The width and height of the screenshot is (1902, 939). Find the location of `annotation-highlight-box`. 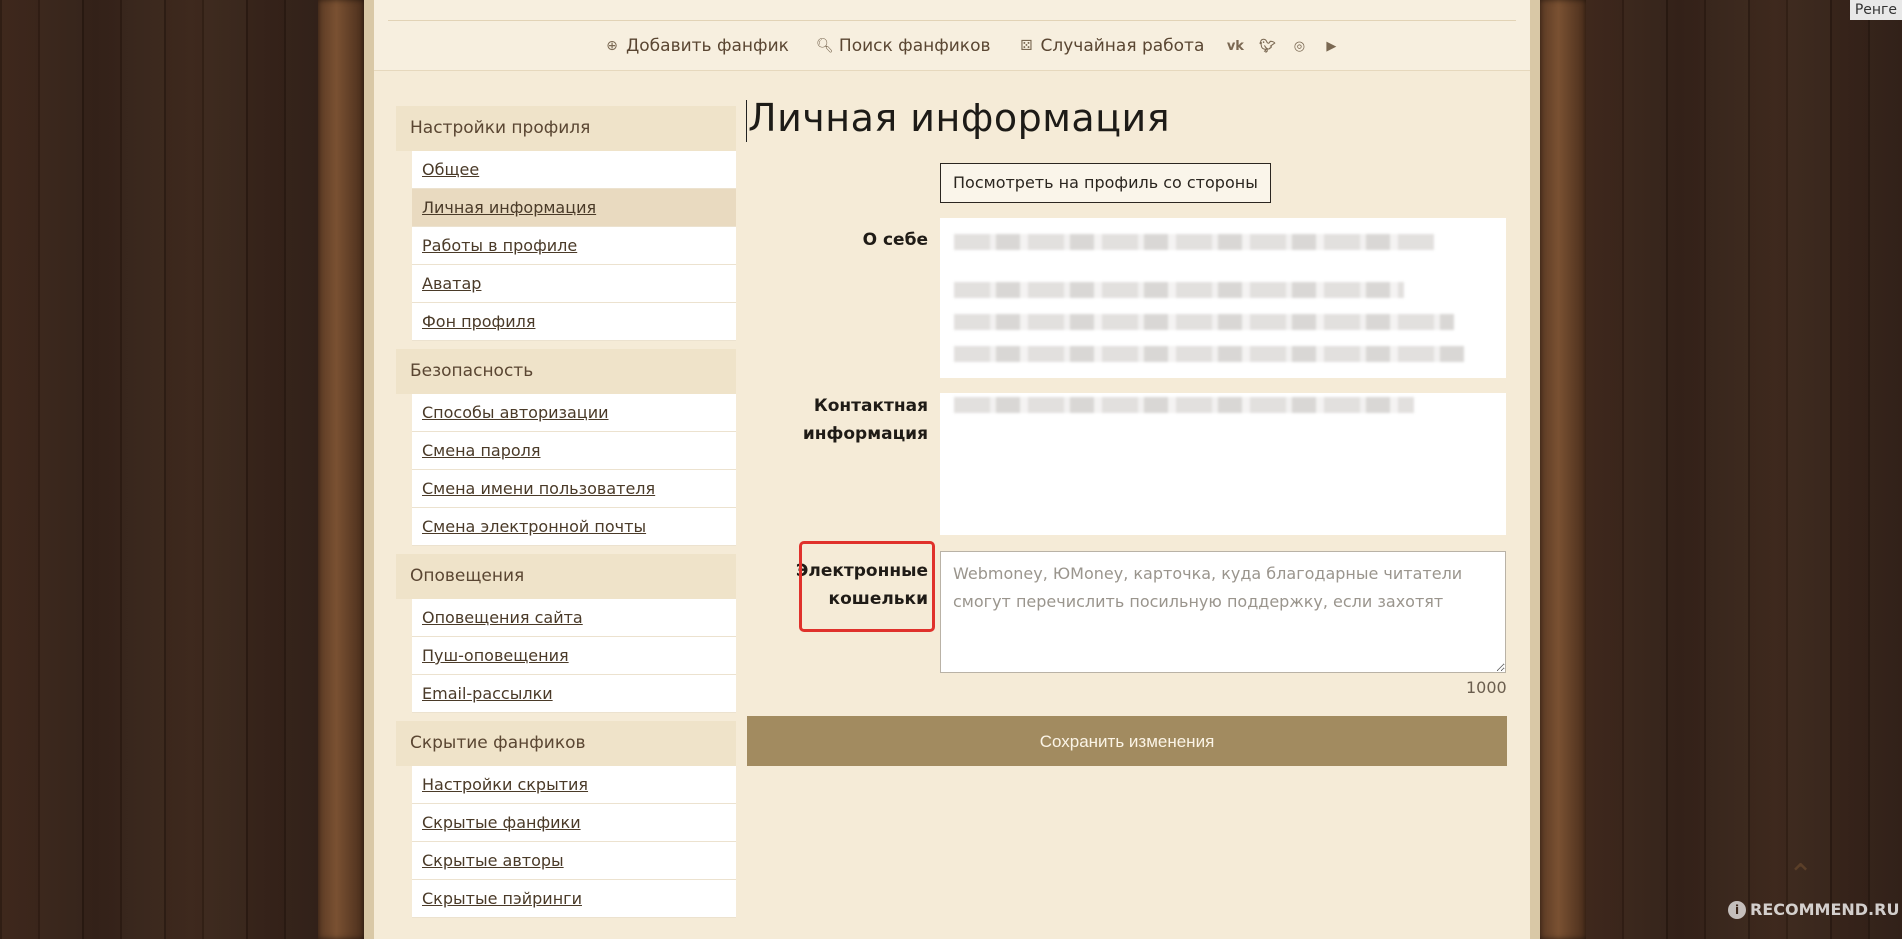

annotation-highlight-box is located at coordinates (867, 586).